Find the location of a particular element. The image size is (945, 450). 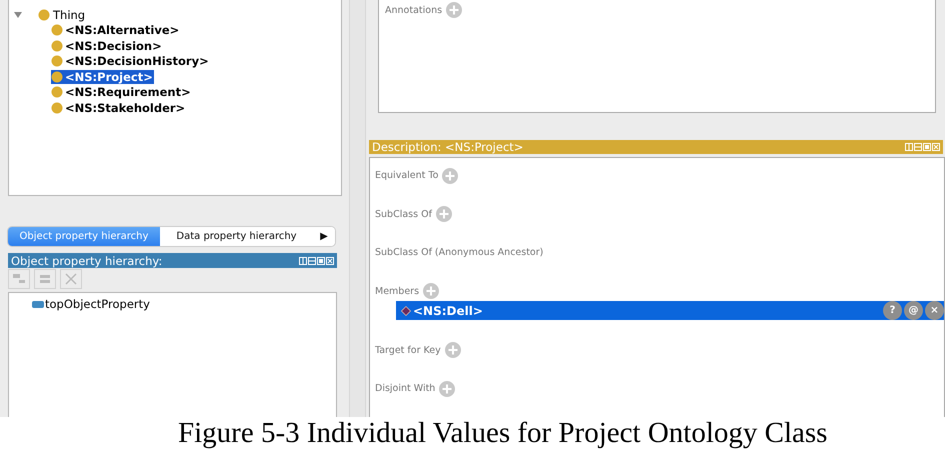

tree-item: Thing is located at coordinates (69, 15).